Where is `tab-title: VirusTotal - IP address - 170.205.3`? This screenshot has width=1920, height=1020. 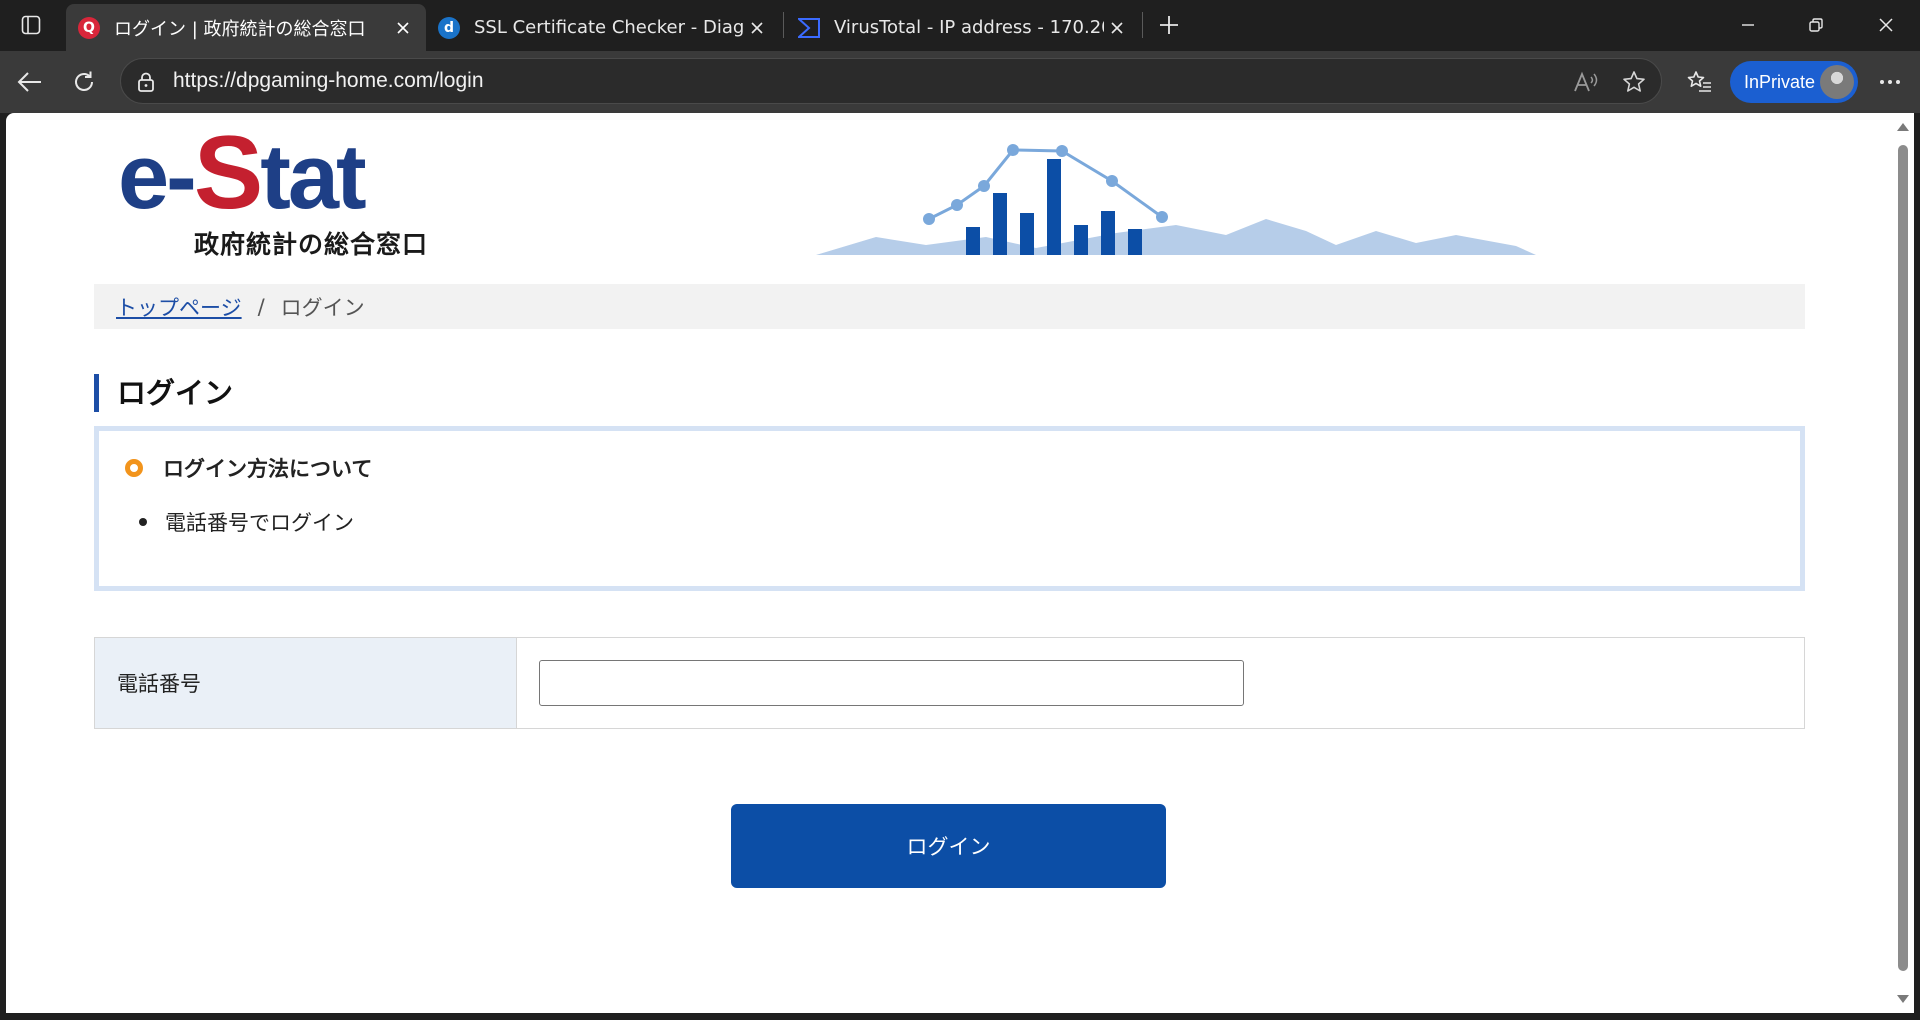
tab-title: VirusTotal - IP address - 170.205.3 is located at coordinates (969, 27).